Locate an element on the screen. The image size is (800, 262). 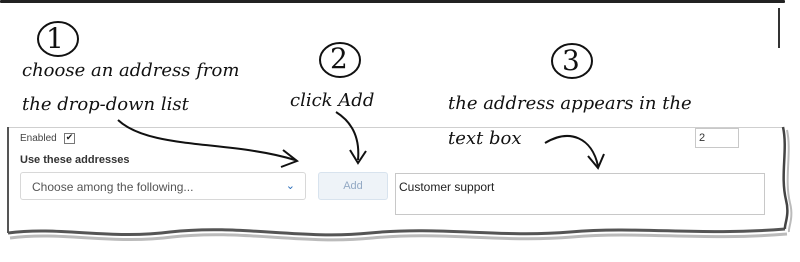
step-1-text-line1: choose an address from is located at coordinates (131, 70).